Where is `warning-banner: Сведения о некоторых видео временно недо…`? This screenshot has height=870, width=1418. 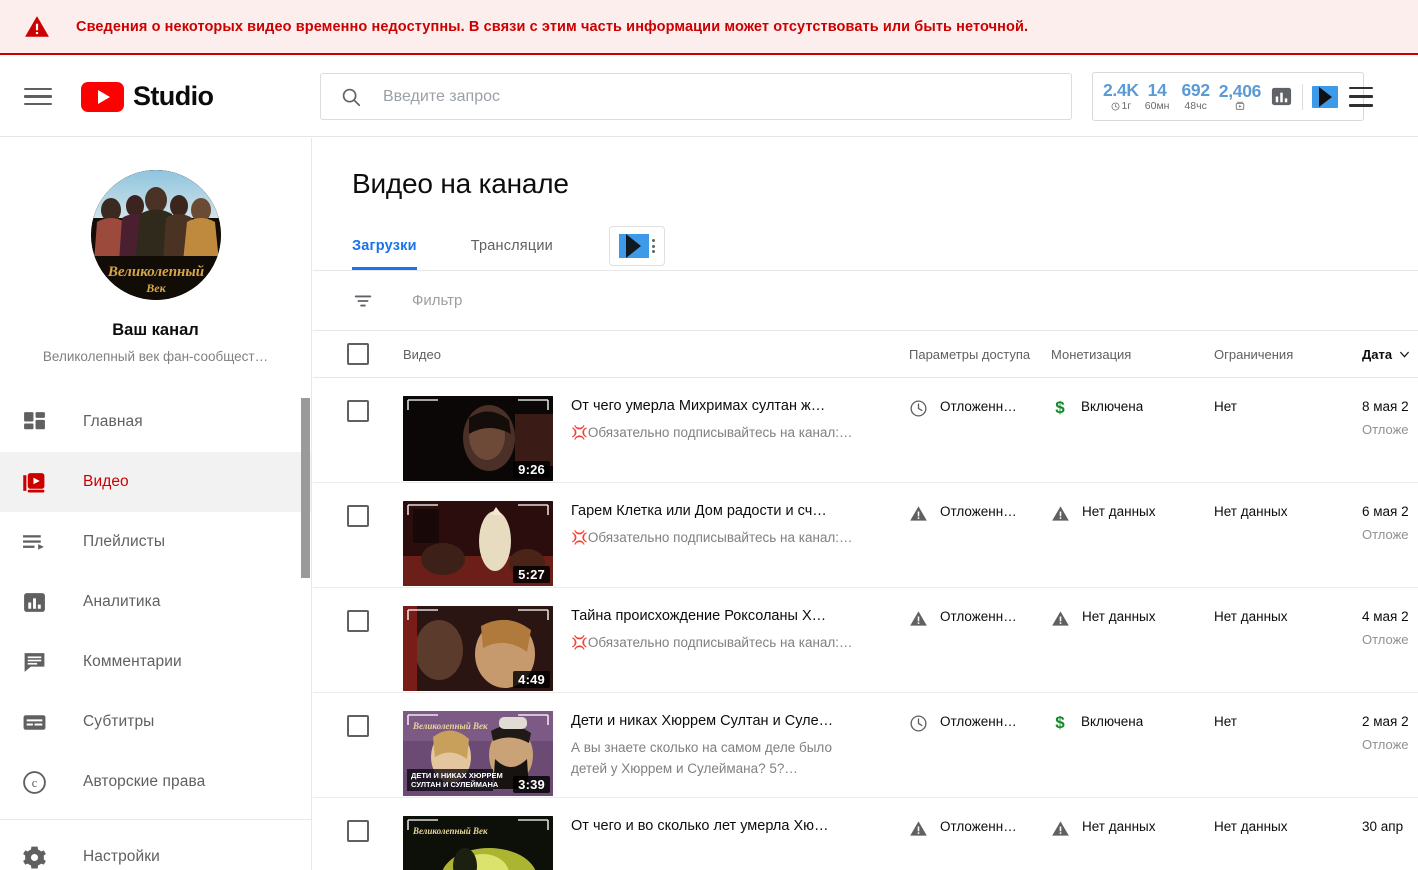
warning-banner: Сведения о некоторых видео временно недо… is located at coordinates (709, 27).